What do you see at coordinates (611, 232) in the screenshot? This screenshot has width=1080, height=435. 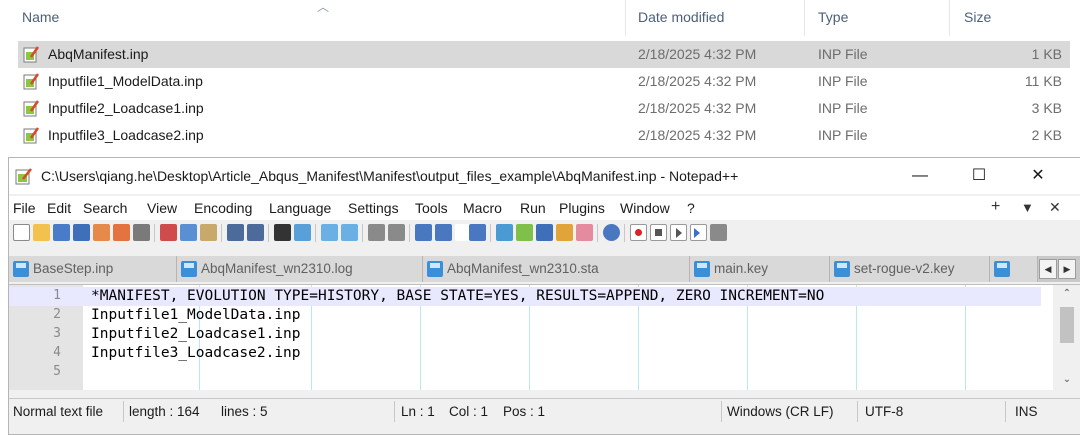 I see `eye-icon` at bounding box center [611, 232].